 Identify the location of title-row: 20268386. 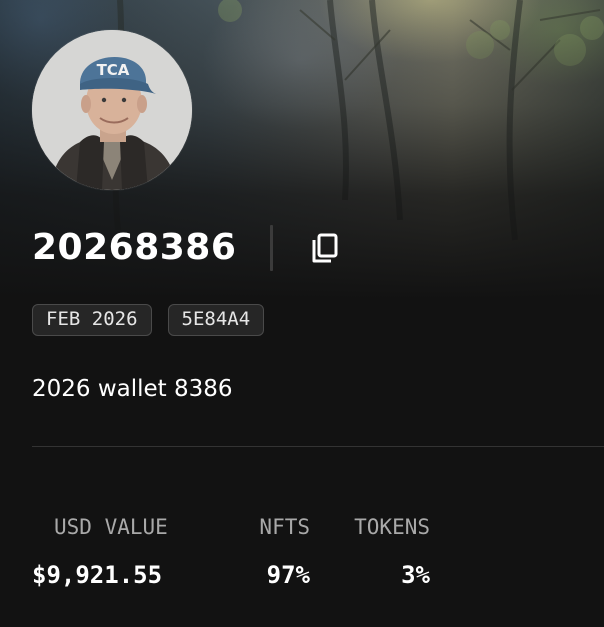
(188, 248).